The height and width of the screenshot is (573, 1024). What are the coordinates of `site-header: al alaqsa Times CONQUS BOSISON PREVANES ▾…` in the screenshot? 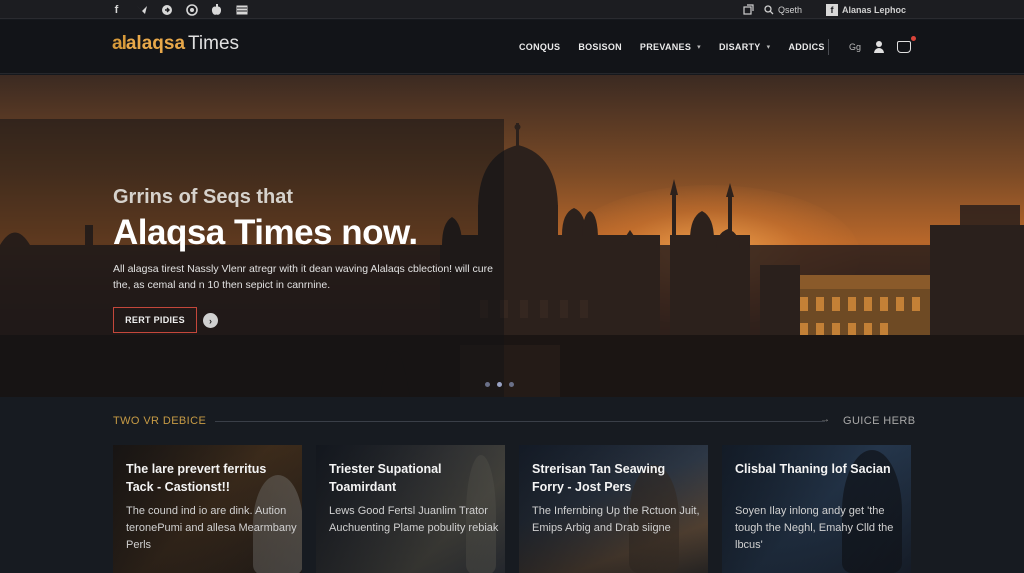 It's located at (512, 47).